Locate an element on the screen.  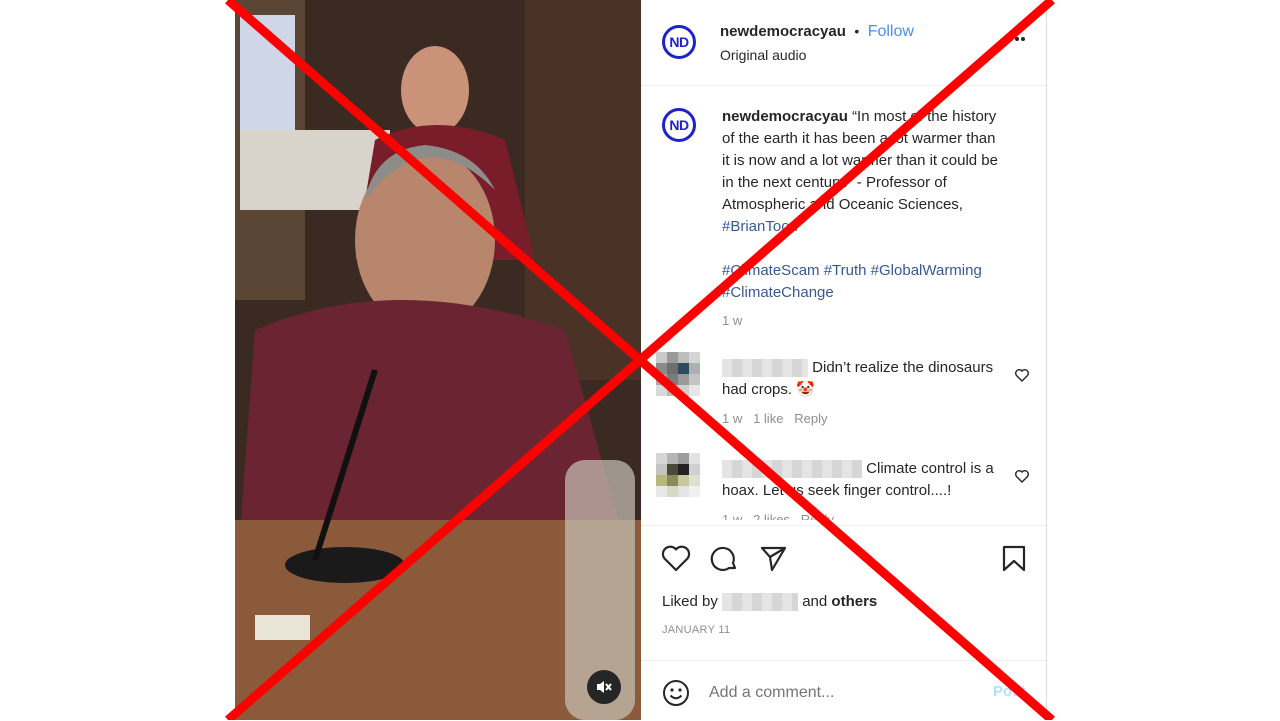
blurred-liker is located at coordinates (760, 602).